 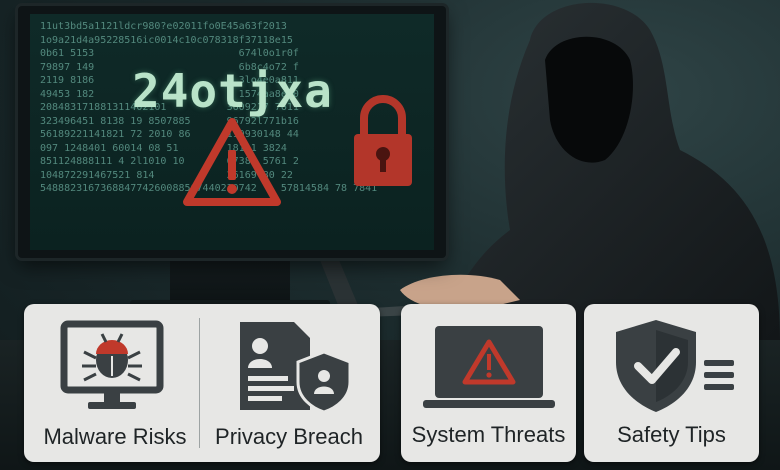 I want to click on padlock-icon, so click(x=383, y=140).